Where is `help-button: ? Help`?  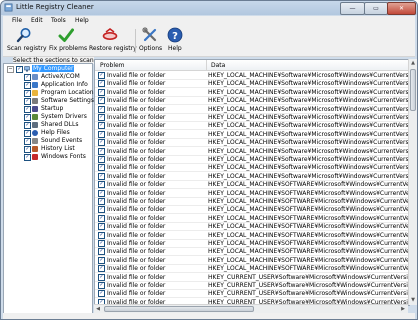 help-button: ? Help is located at coordinates (175, 41).